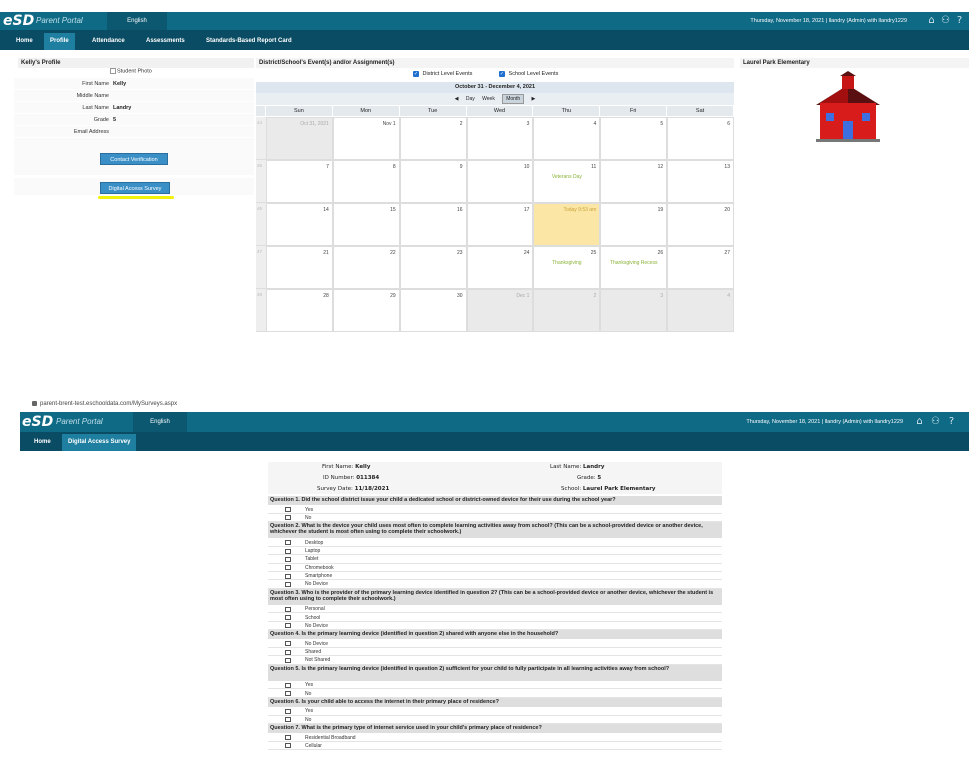 This screenshot has height=761, width=969. I want to click on calendar-day: Nov 1, so click(366, 138).